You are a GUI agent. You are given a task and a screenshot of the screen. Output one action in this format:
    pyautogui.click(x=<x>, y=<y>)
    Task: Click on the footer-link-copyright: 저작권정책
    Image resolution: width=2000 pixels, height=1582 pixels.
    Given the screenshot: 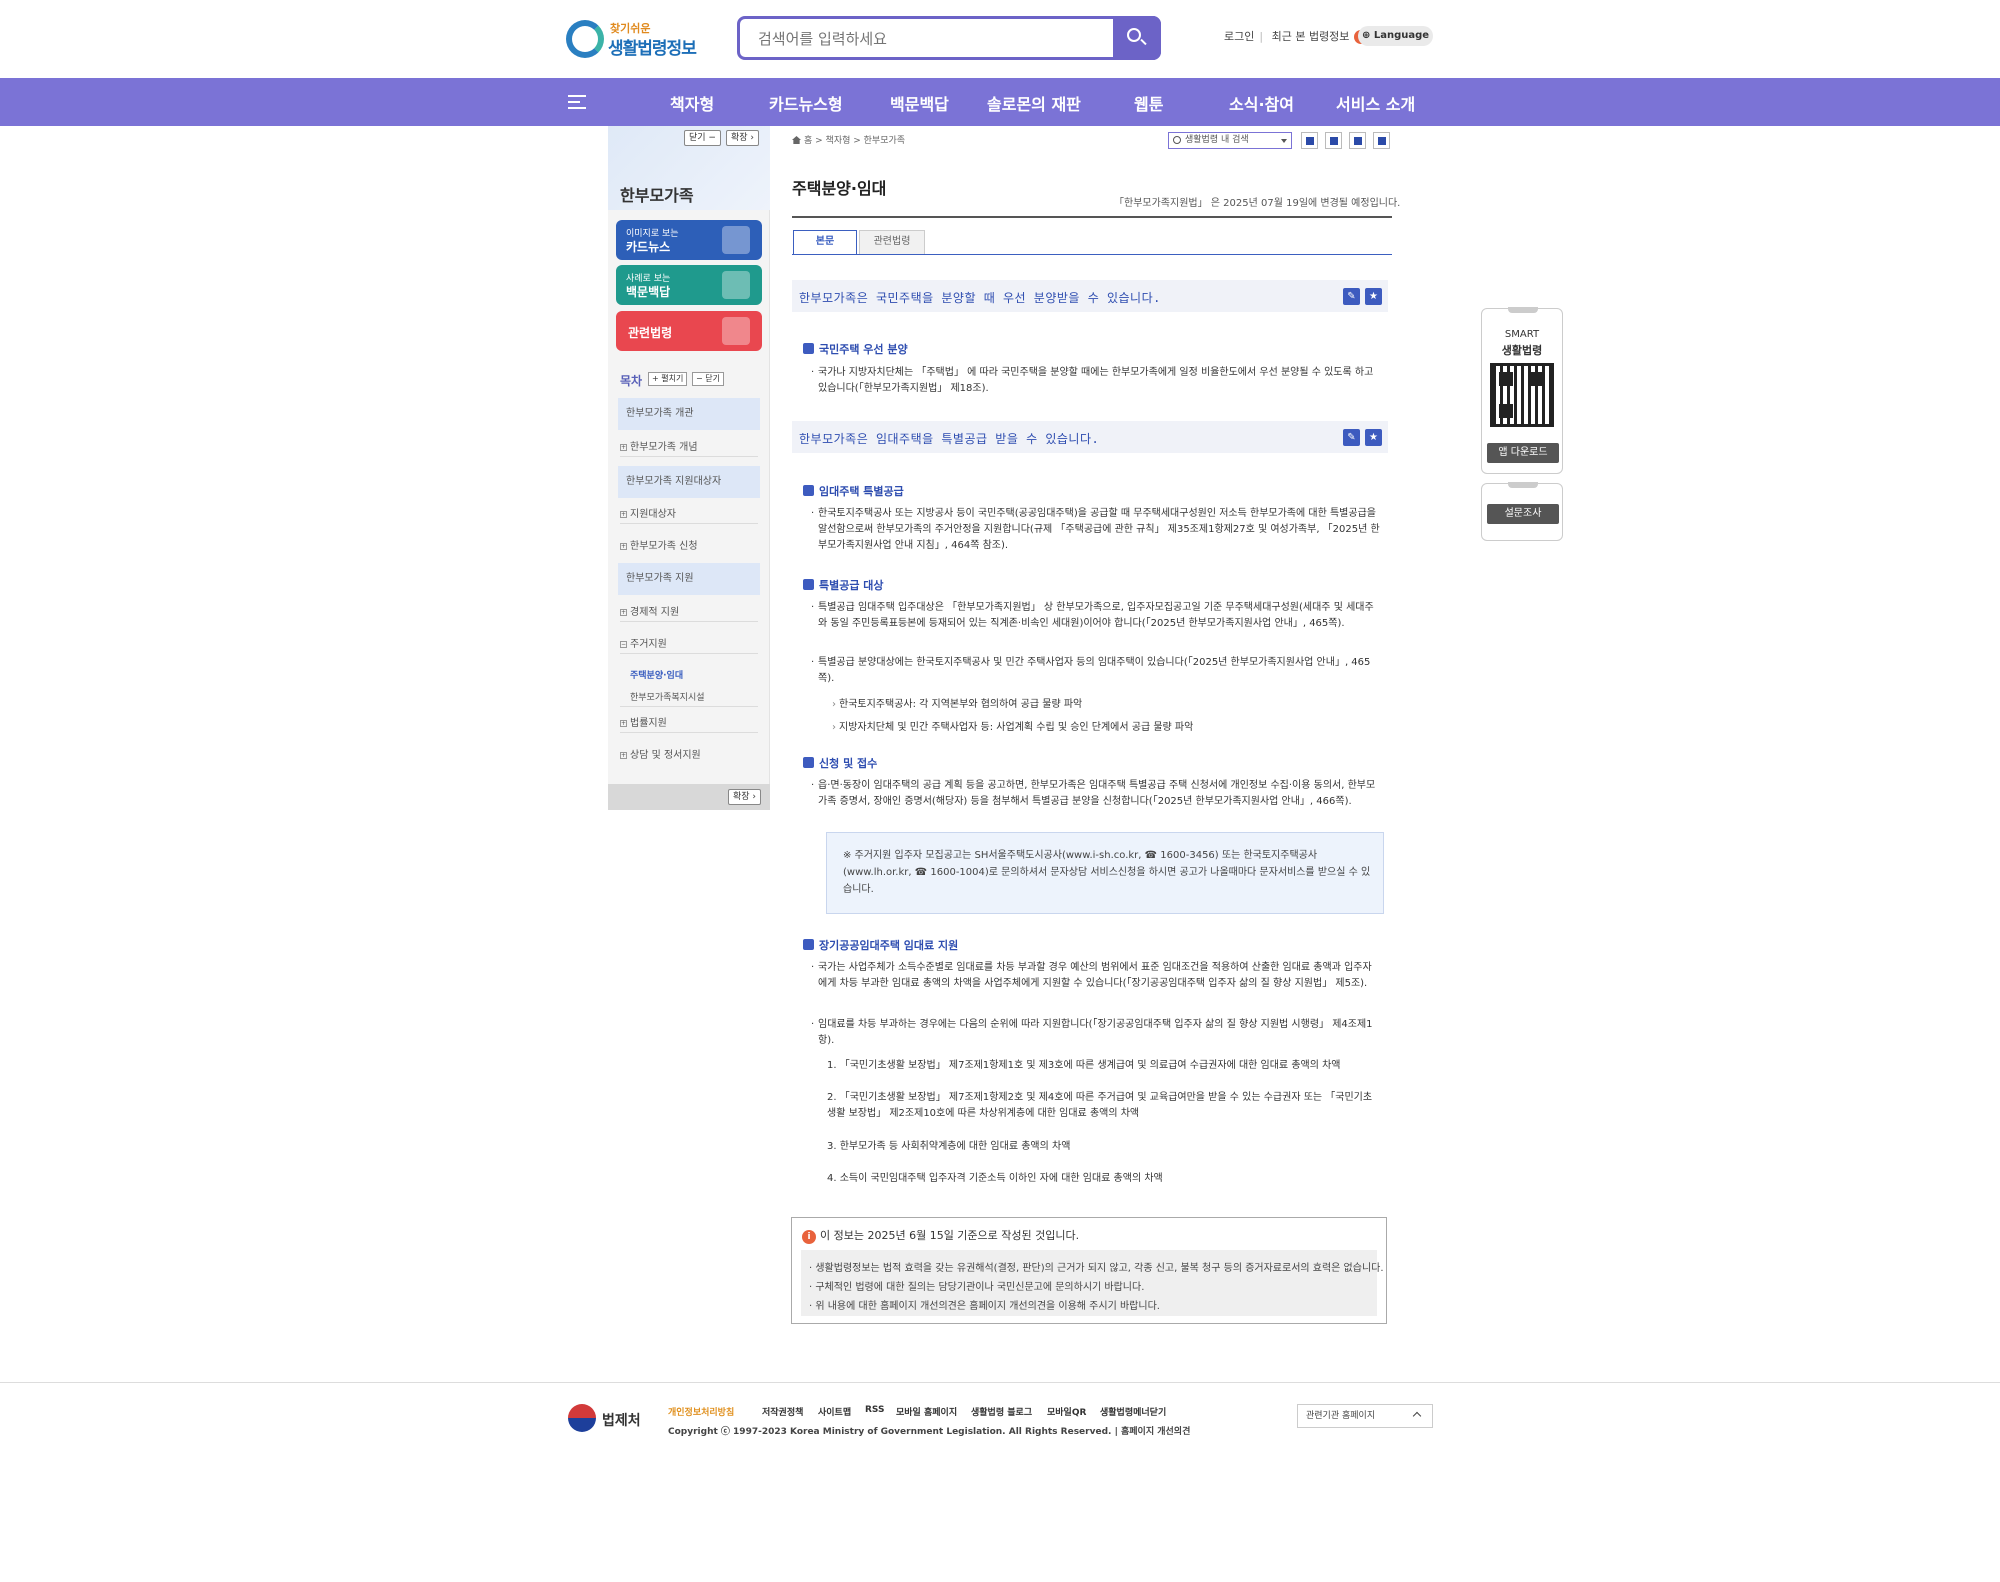 What is the action you would take?
    pyautogui.click(x=782, y=1411)
    